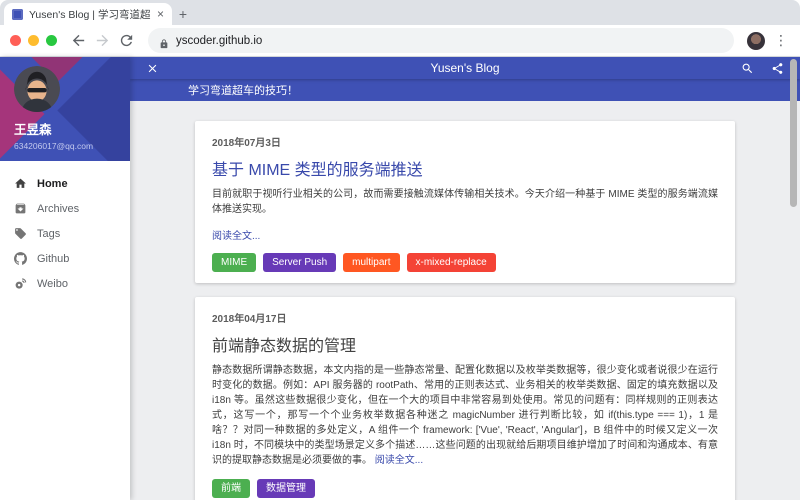 Image resolution: width=800 pixels, height=500 pixels. Describe the element at coordinates (249, 319) in the screenshot. I see `post-date: 2018年04月17日` at that location.